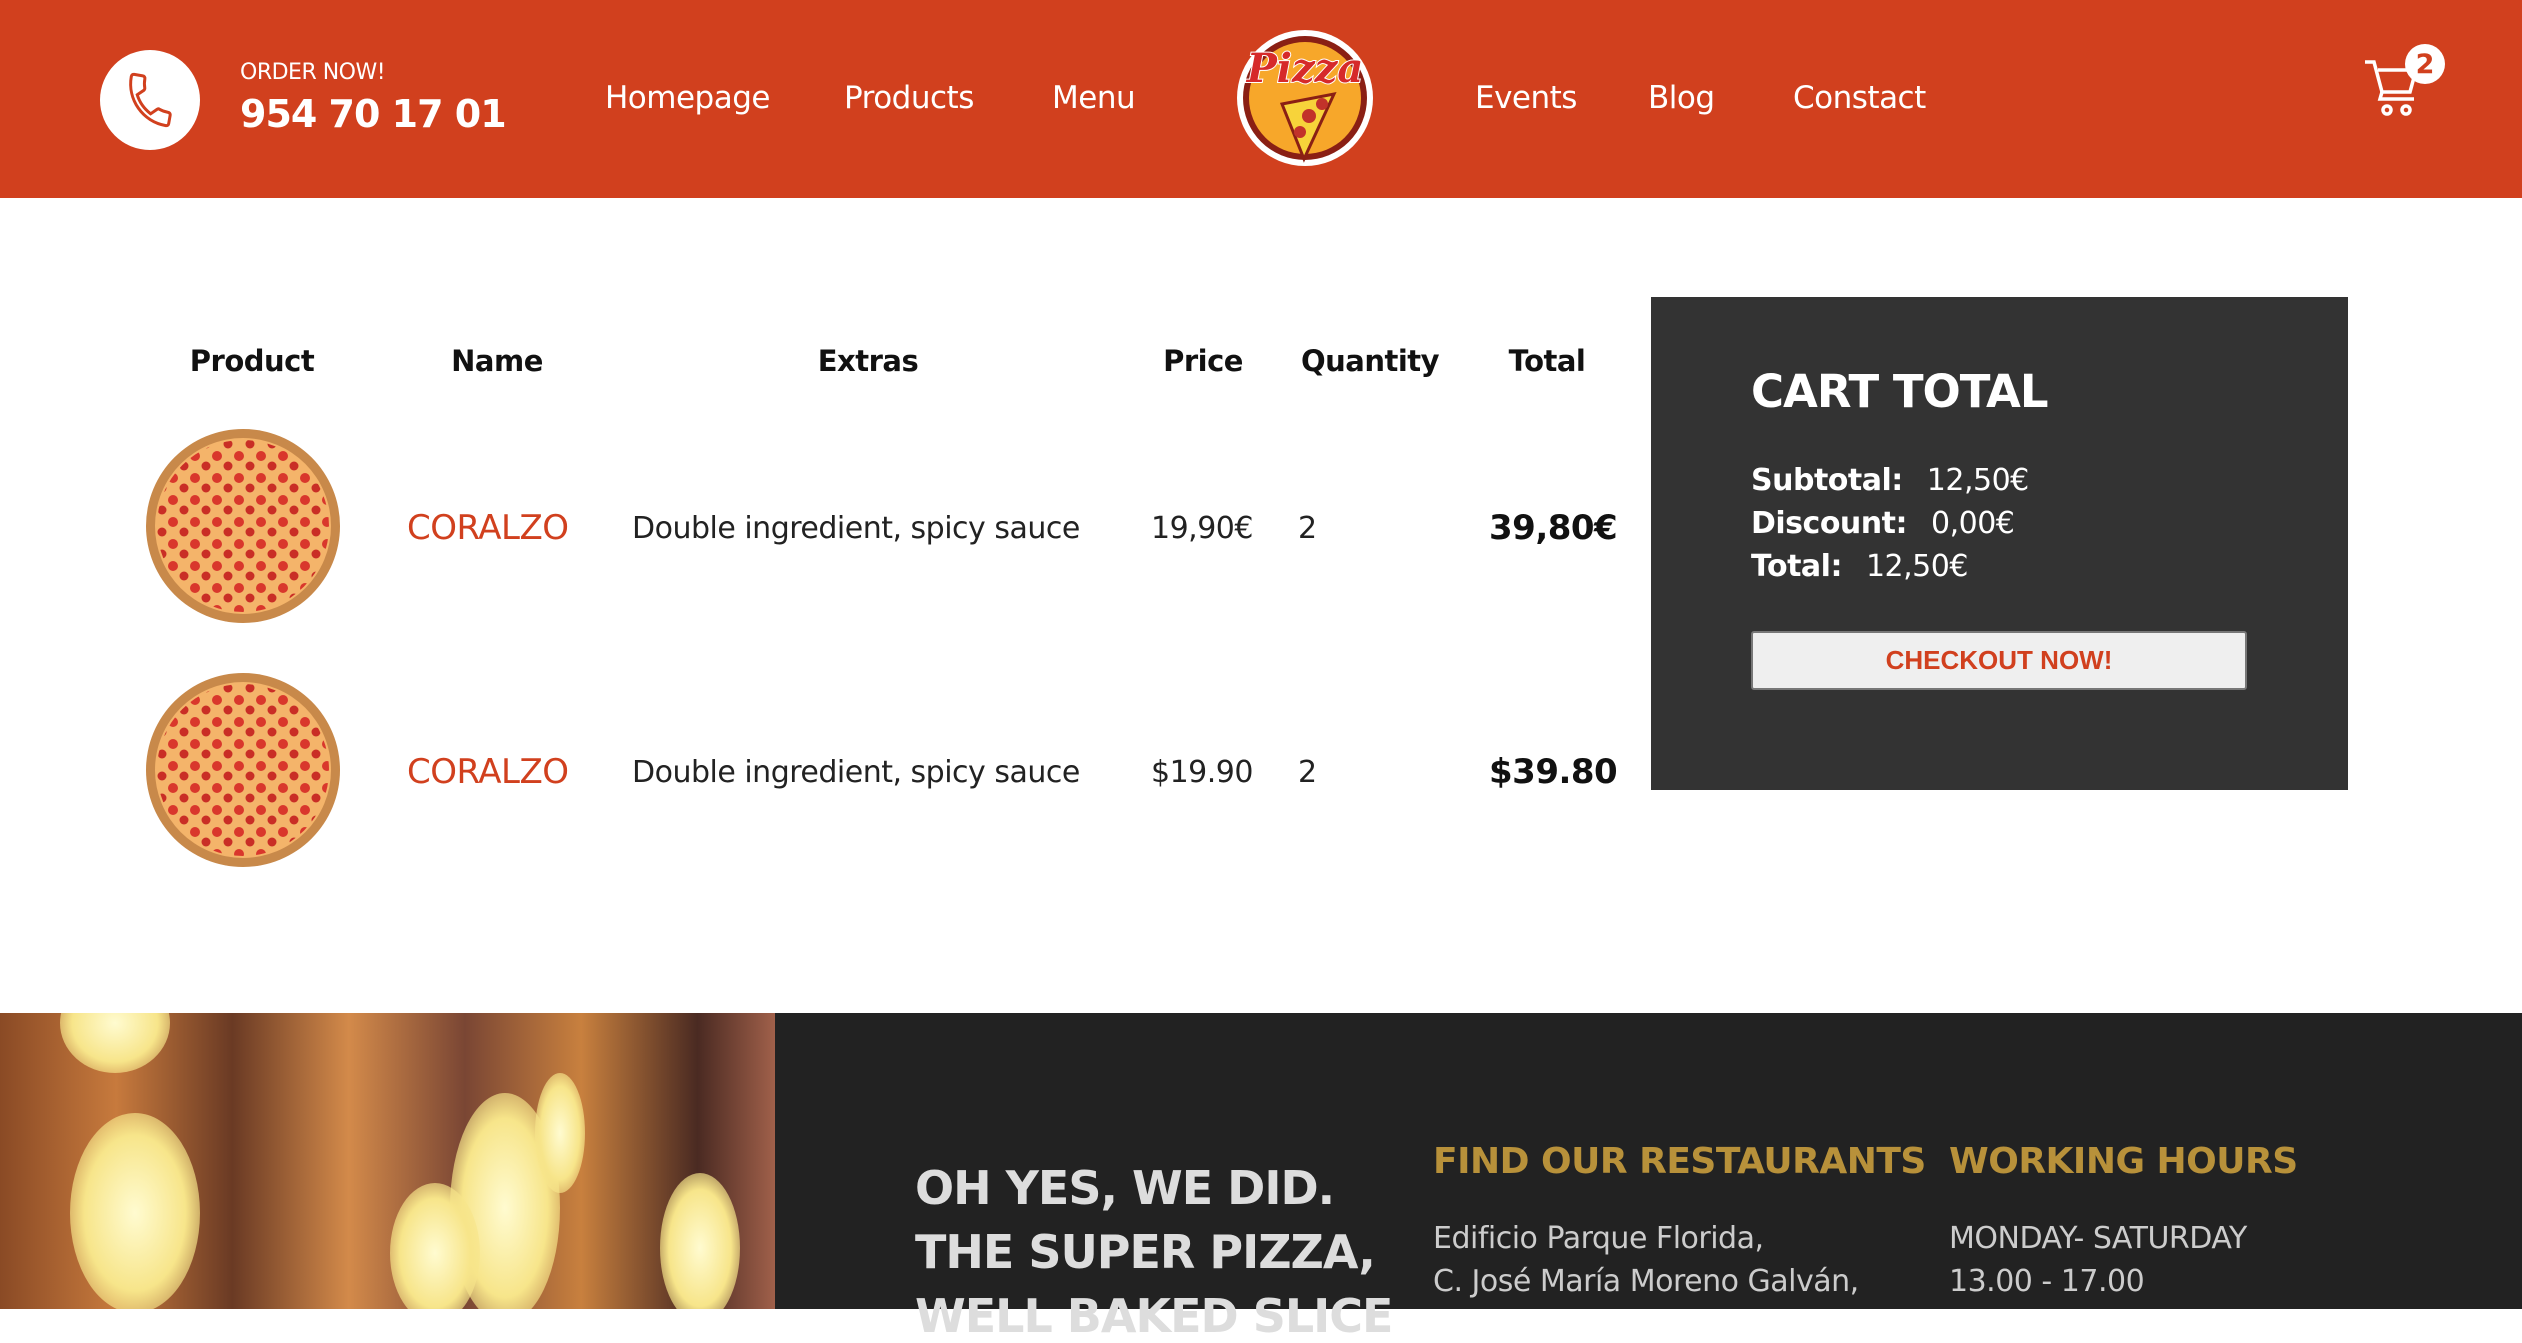 This screenshot has width=2522, height=1343. I want to click on discount-value: 0,00€, so click(1973, 523).